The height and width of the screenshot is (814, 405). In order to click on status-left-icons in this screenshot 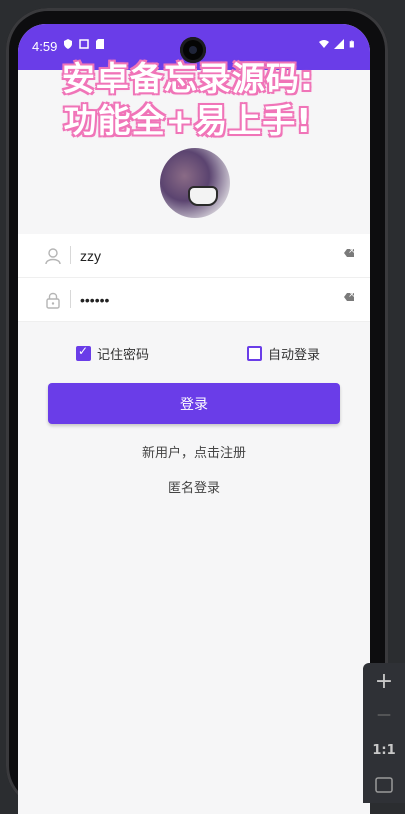, I will do `click(84, 44)`.